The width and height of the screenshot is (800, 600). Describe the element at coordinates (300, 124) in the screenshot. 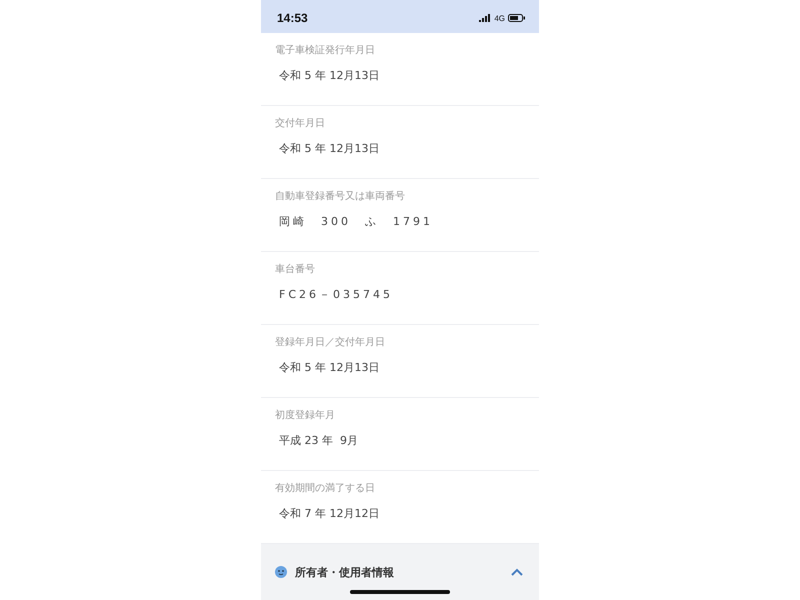

I see `field-label: 交付年月日` at that location.